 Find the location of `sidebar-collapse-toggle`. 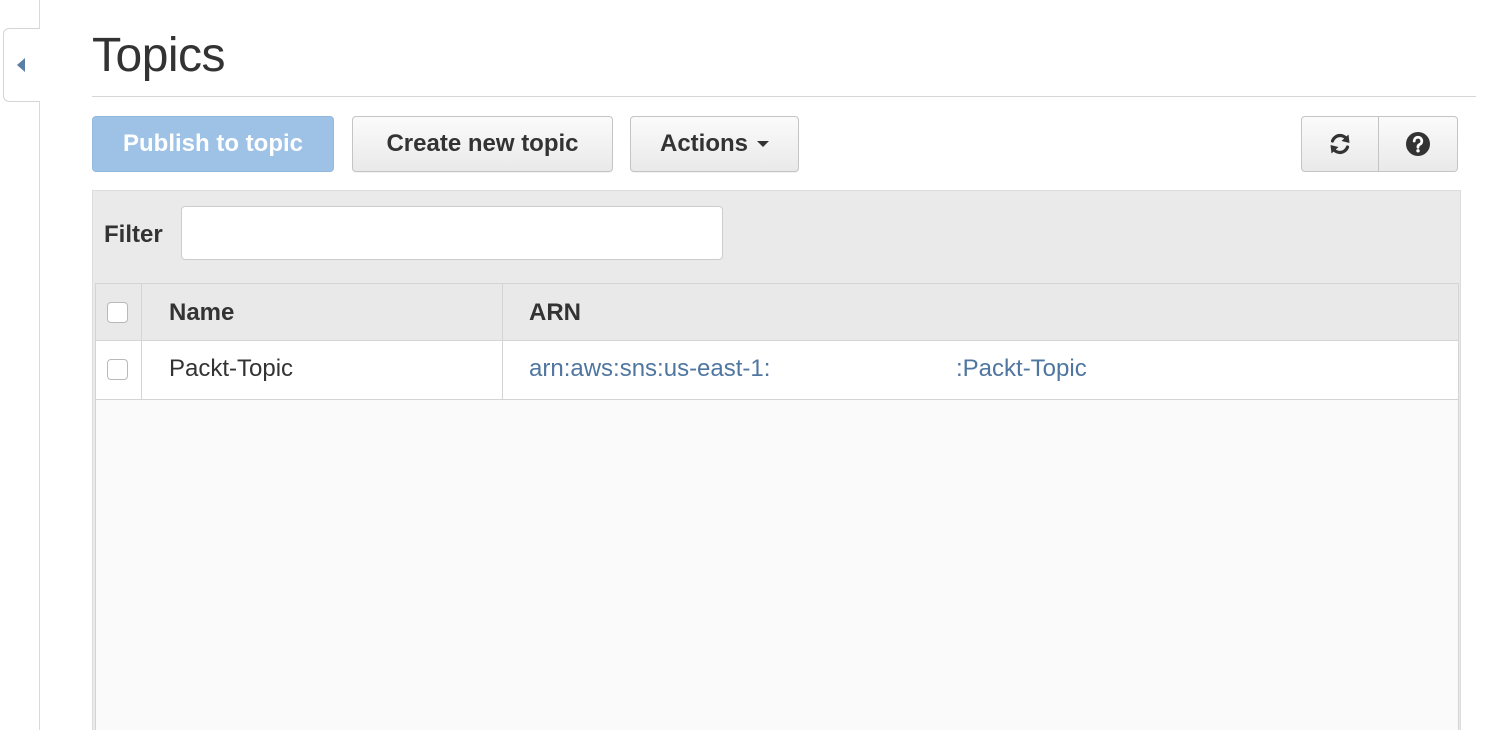

sidebar-collapse-toggle is located at coordinates (21, 65).